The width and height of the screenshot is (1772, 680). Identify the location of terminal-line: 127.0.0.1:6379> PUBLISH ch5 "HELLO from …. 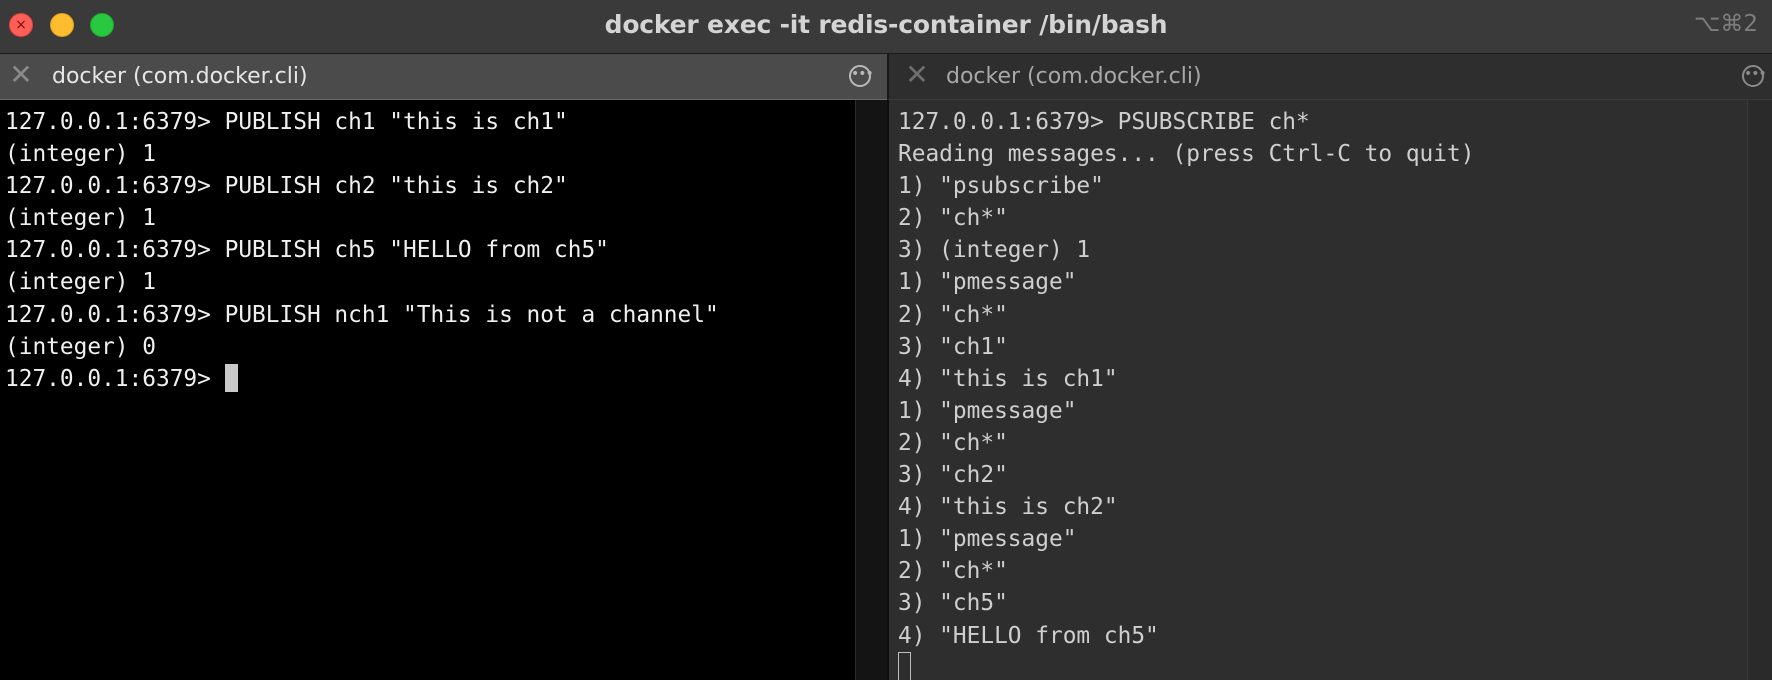
(307, 250).